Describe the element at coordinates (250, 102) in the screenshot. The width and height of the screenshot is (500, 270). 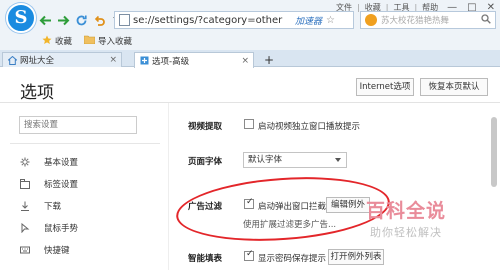
I see `header-divider` at that location.